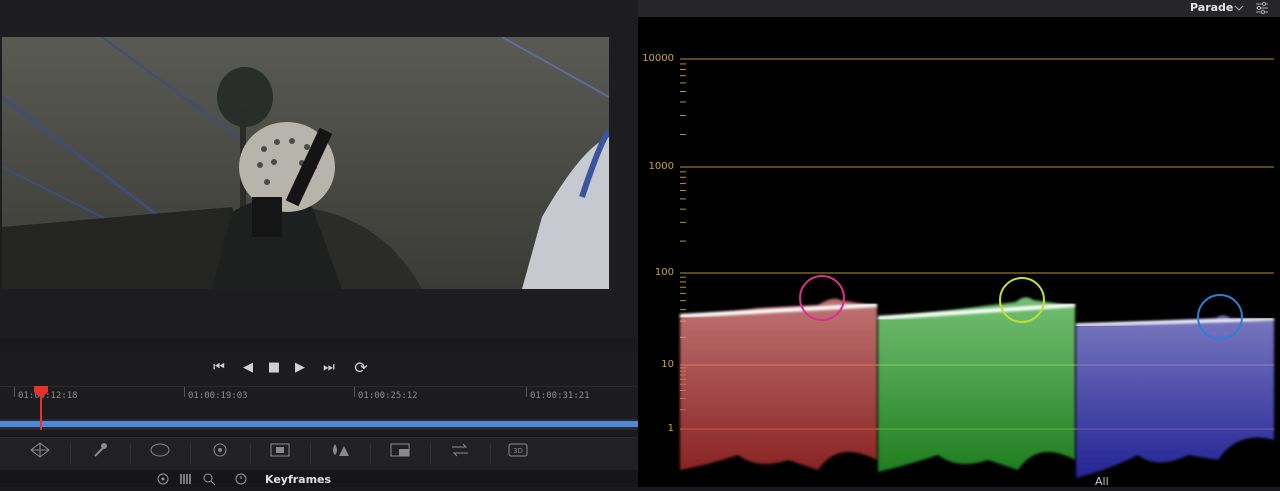  What do you see at coordinates (460, 454) in the screenshot?
I see `sizing-icon` at bounding box center [460, 454].